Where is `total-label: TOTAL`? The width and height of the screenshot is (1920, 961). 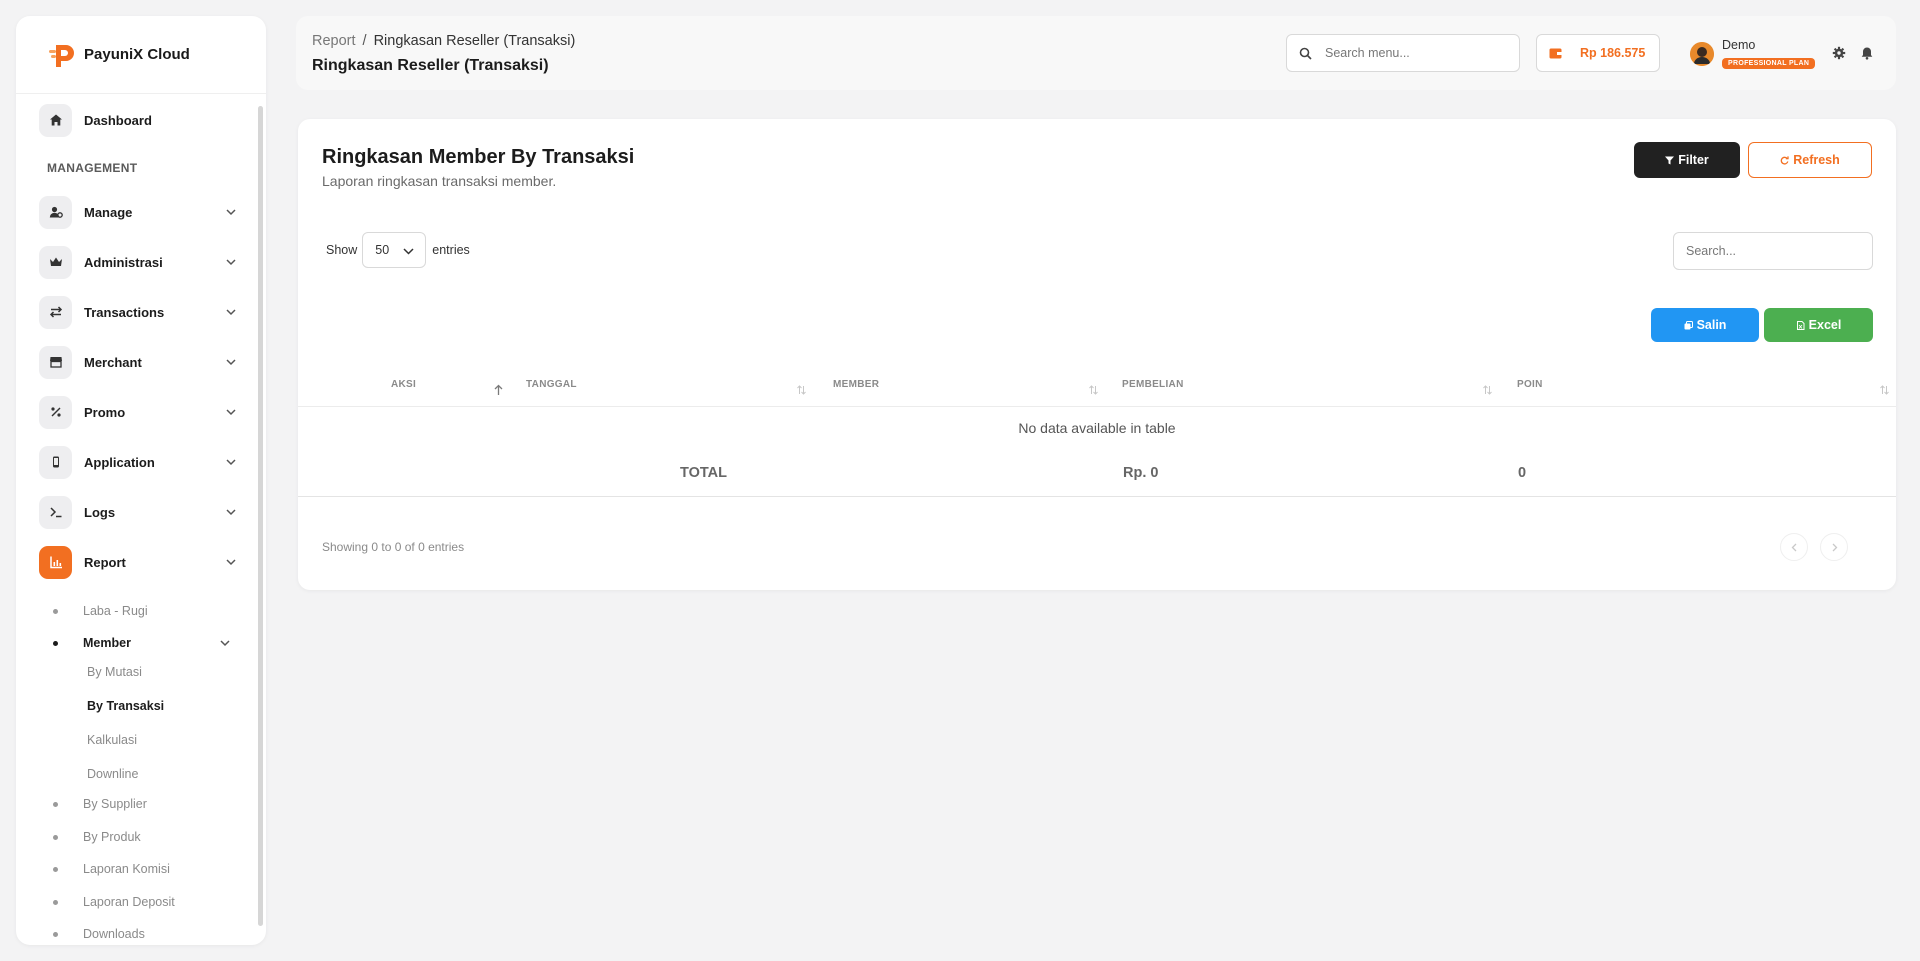 total-label: TOTAL is located at coordinates (703, 473).